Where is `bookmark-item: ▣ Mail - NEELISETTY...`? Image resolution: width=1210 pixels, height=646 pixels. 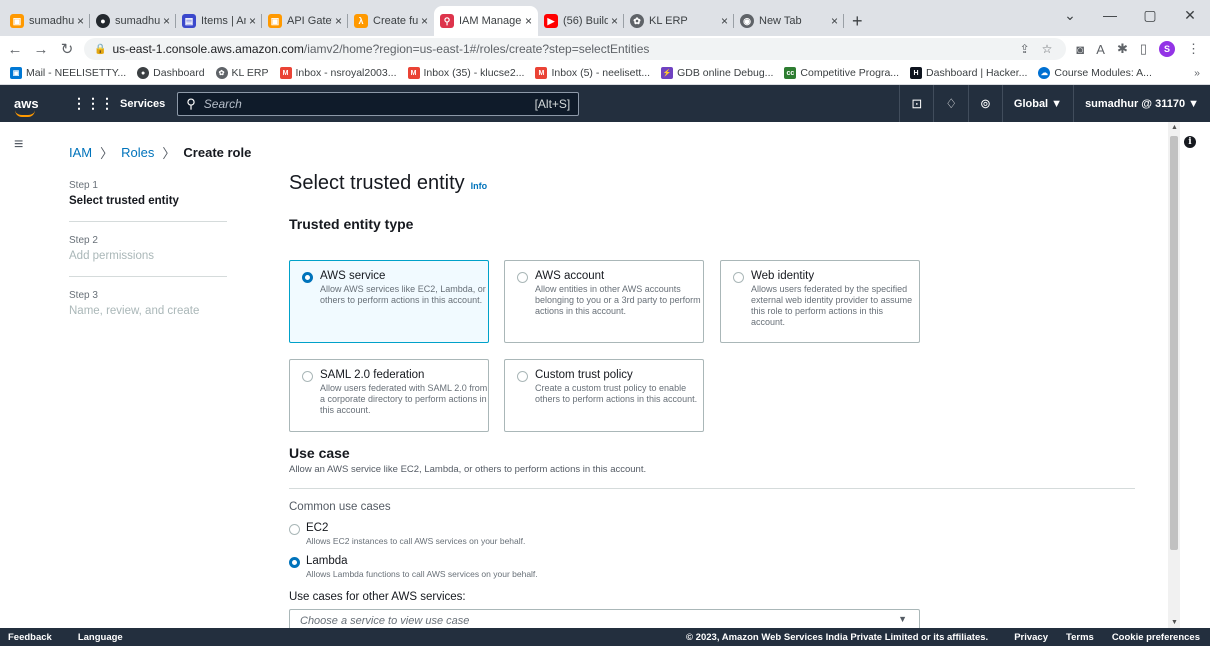
bookmark-item: ▣ Mail - NEELISETTY... is located at coordinates (68, 73).